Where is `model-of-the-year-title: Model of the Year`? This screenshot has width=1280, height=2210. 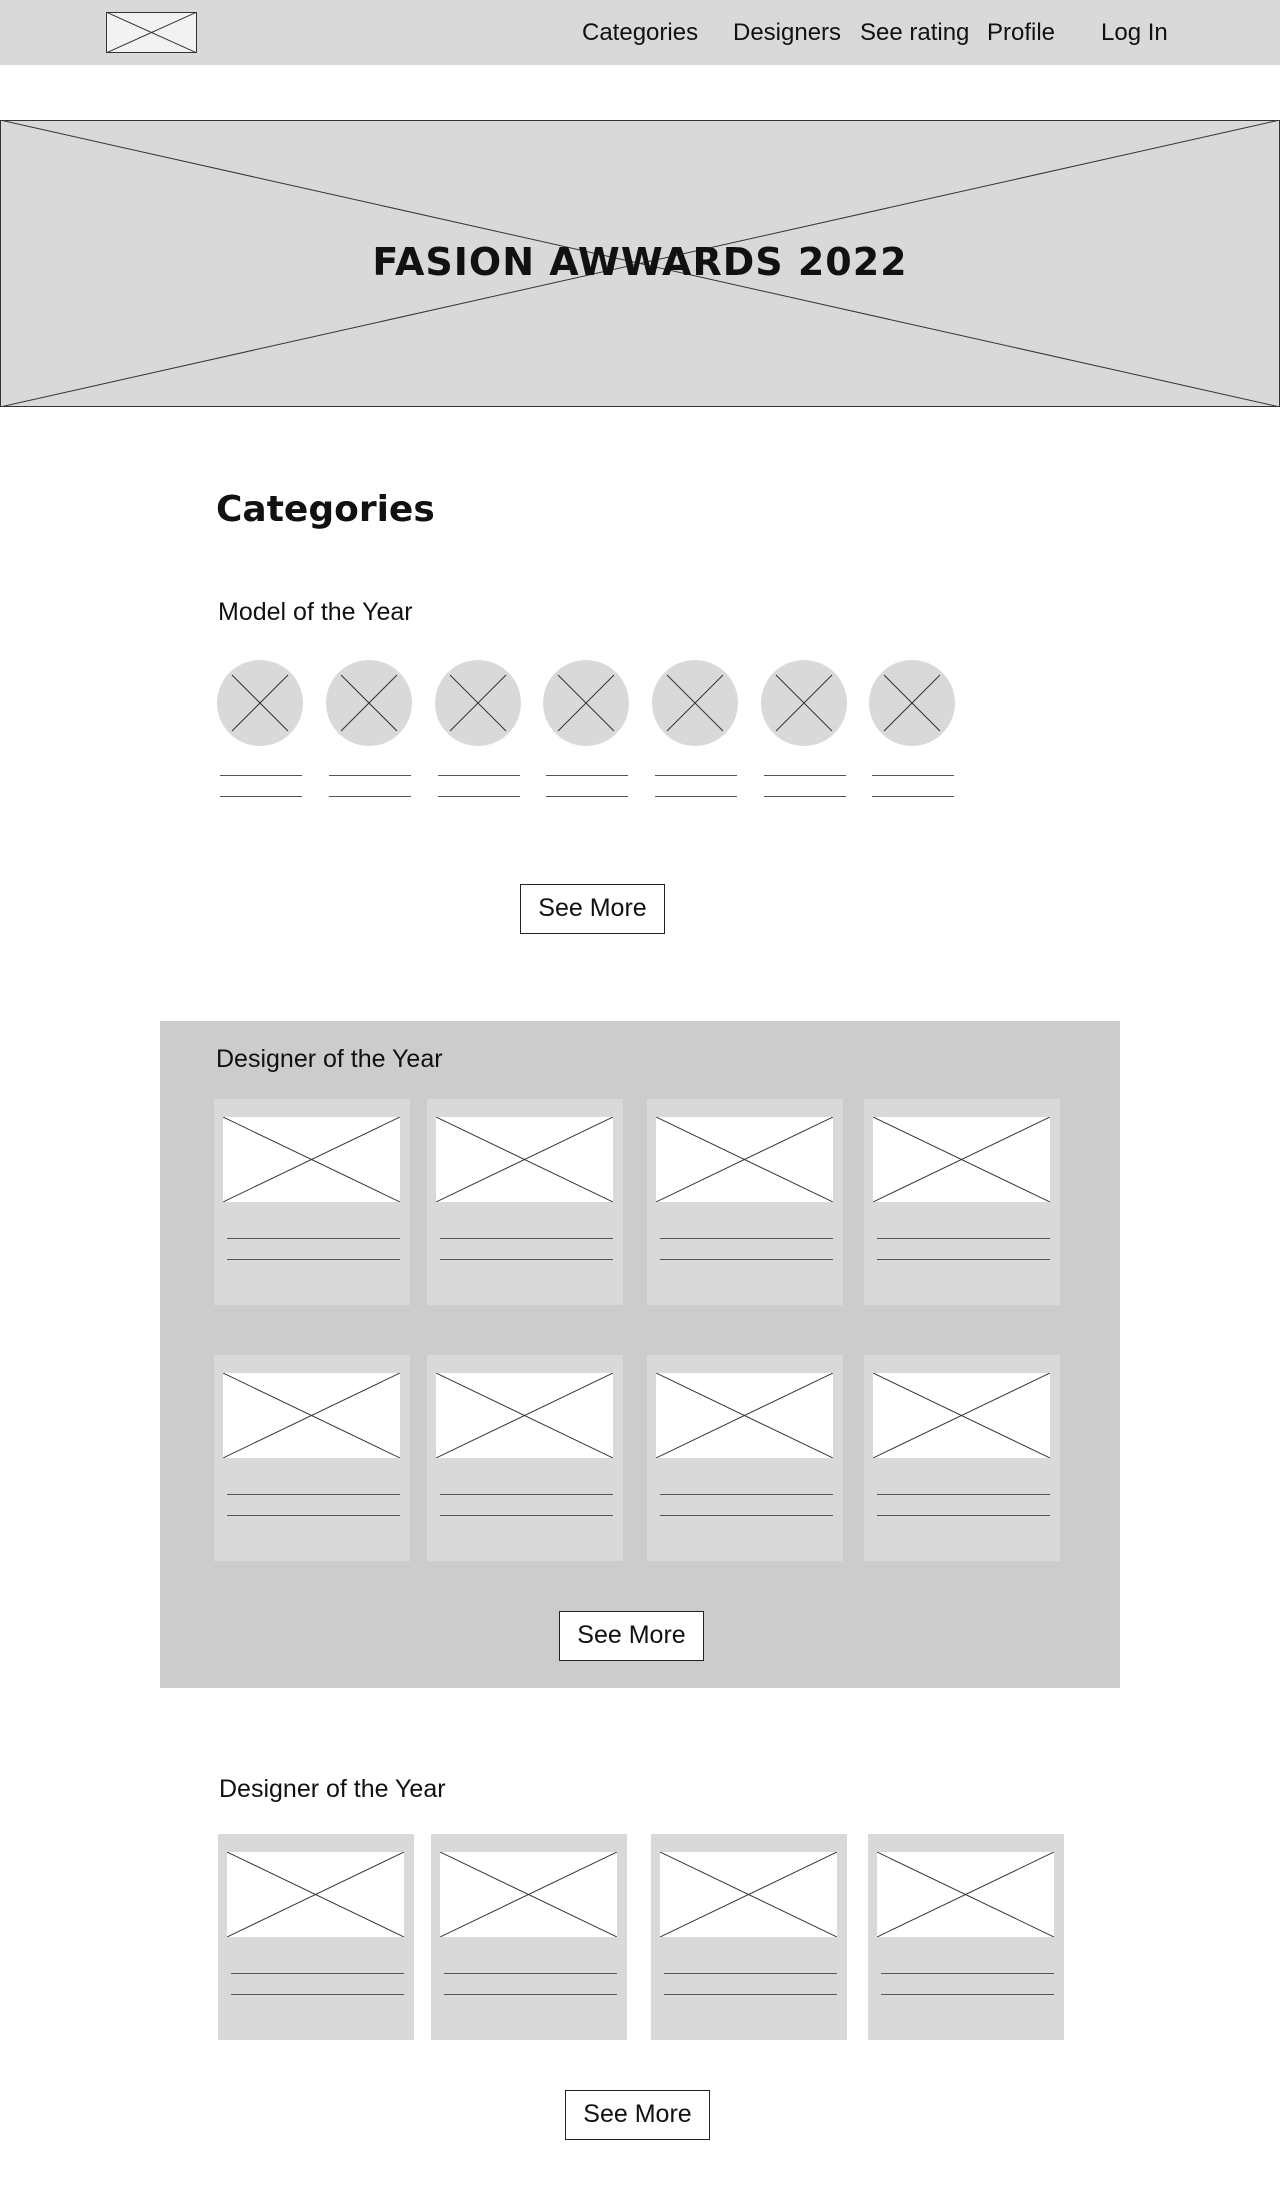
model-of-the-year-title: Model of the Year is located at coordinates (315, 612).